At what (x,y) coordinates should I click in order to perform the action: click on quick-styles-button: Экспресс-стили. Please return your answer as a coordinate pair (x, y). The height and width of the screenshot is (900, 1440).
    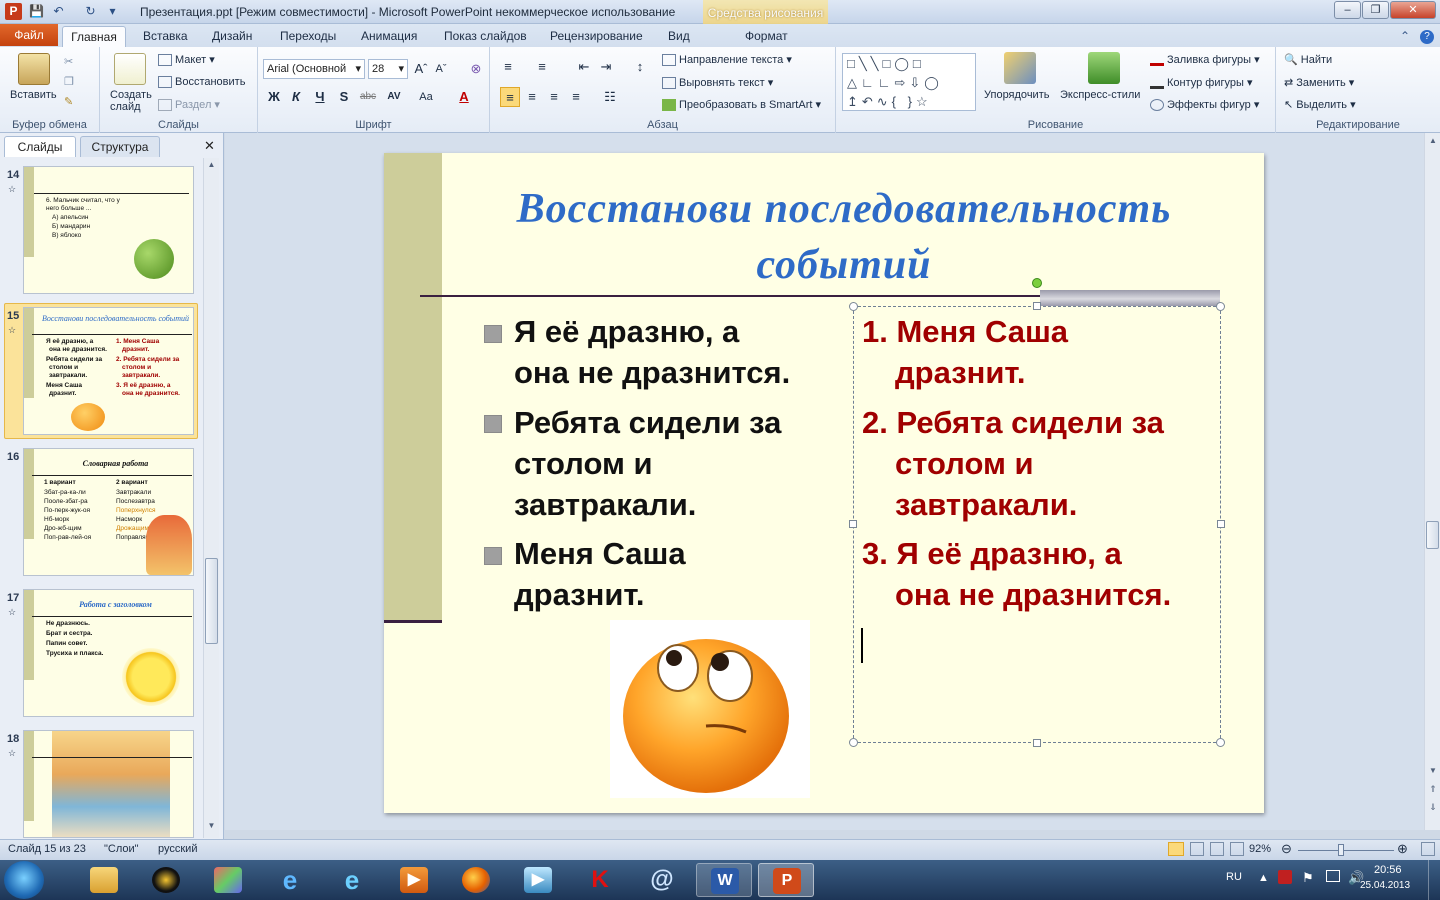
    Looking at the image, I should click on (1100, 95).